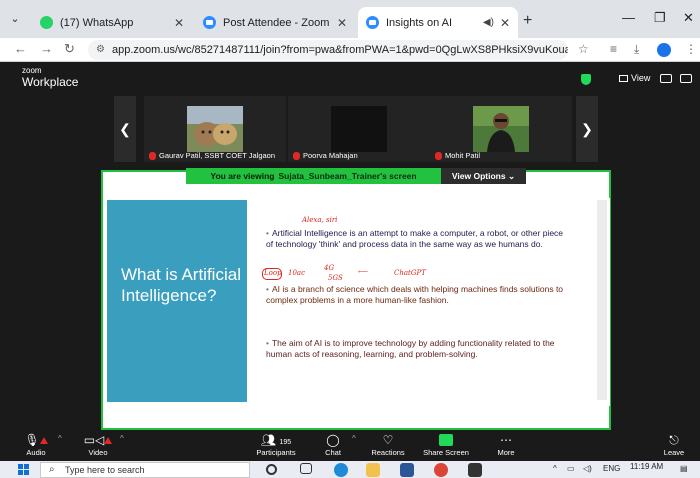 This screenshot has width=700, height=478. I want to click on reactions-button: ♡ Reactions, so click(388, 446).